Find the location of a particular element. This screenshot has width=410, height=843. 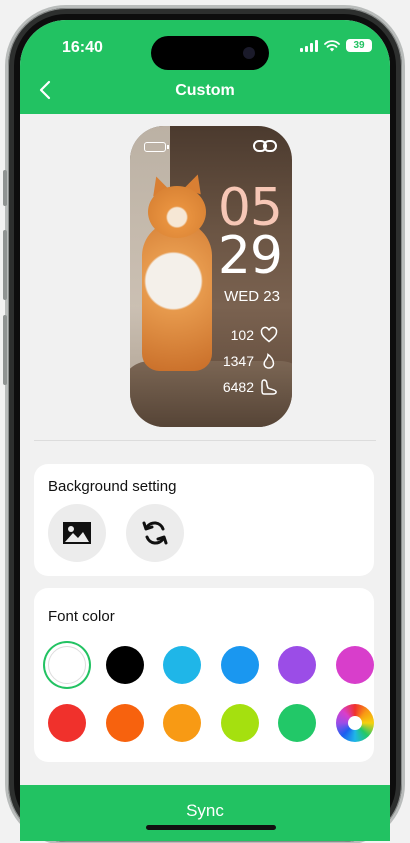

status-icons: 39 is located at coordinates (336, 45).